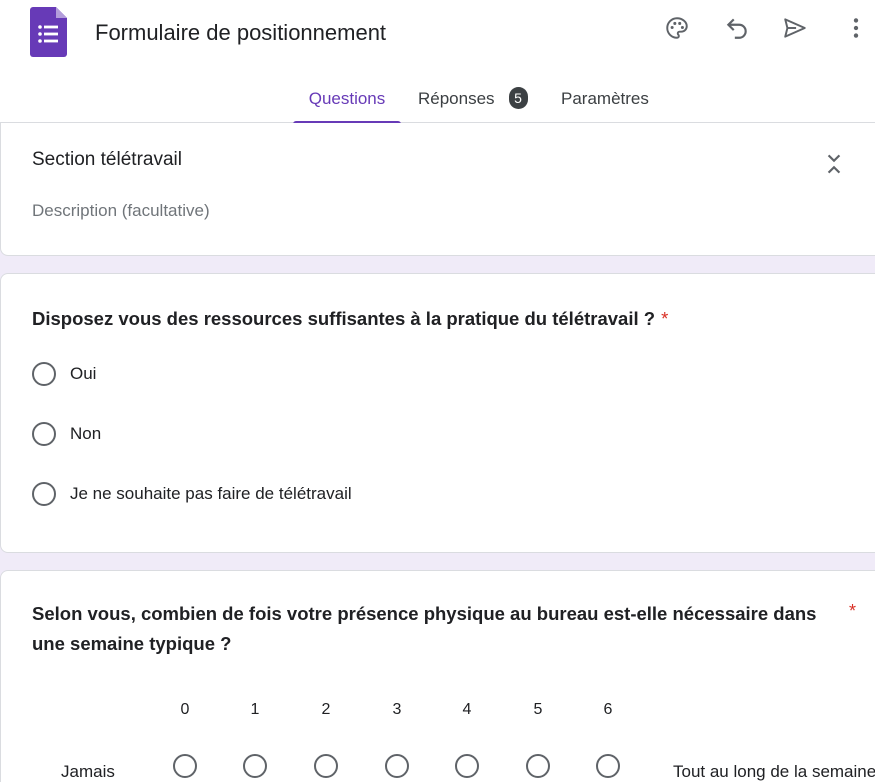 This screenshot has height=782, width=875. I want to click on option-label: Non, so click(86, 433).